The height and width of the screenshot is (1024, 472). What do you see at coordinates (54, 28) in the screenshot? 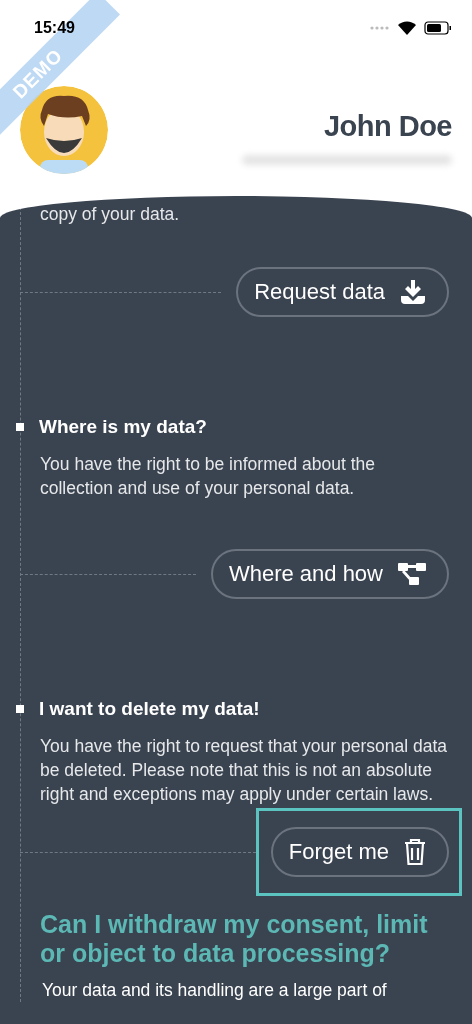
I see `status-time: 15:49` at bounding box center [54, 28].